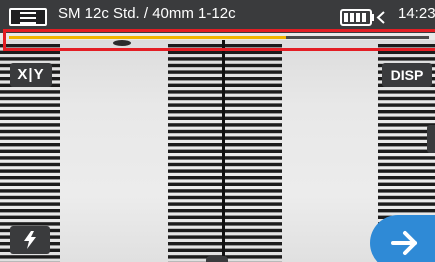  What do you see at coordinates (416, 13) in the screenshot?
I see `clock-time: 14:23` at bounding box center [416, 13].